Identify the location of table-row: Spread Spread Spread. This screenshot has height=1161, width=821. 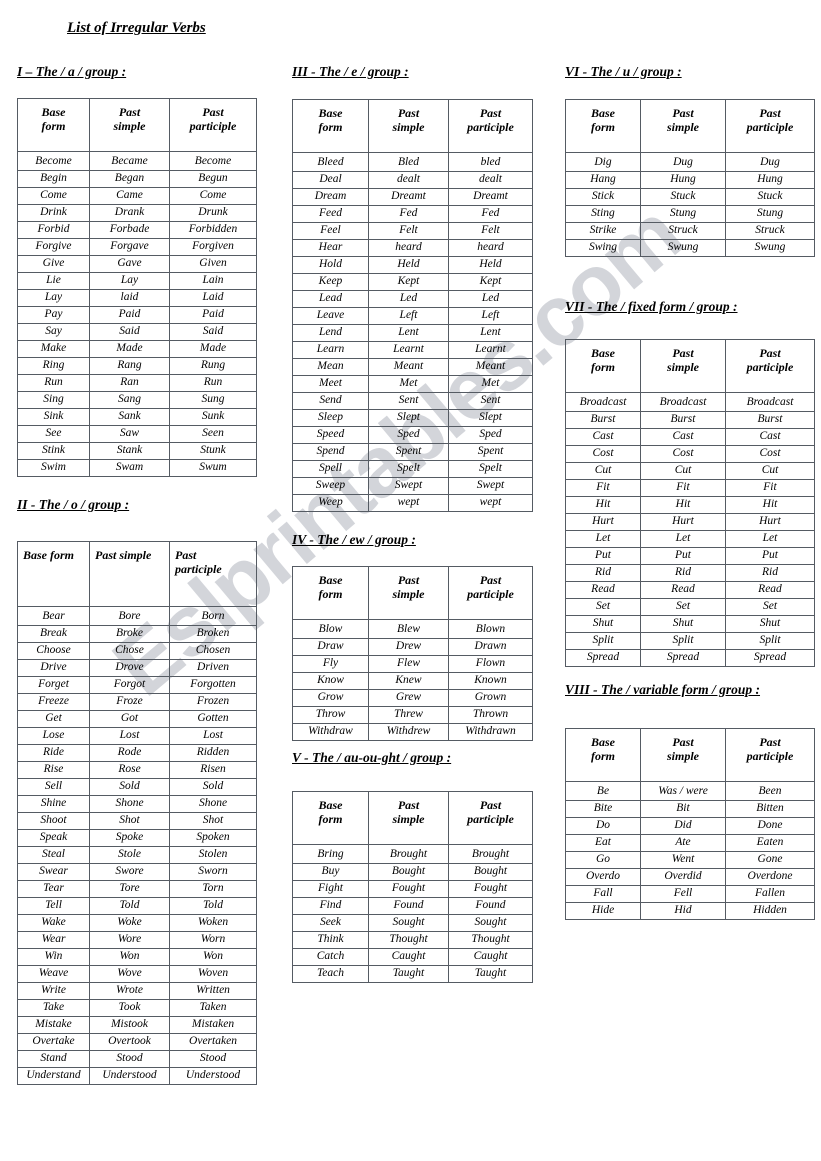
(690, 657).